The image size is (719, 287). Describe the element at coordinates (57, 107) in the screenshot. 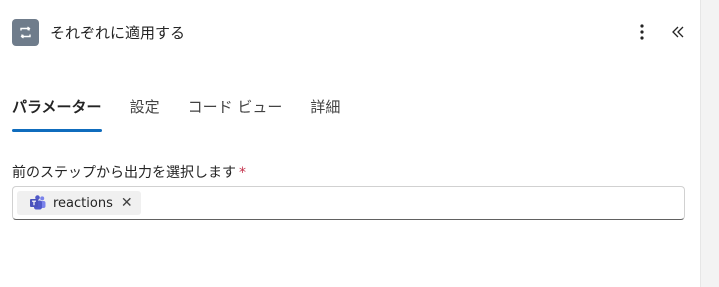

I see `tab-label: パラメーター` at that location.